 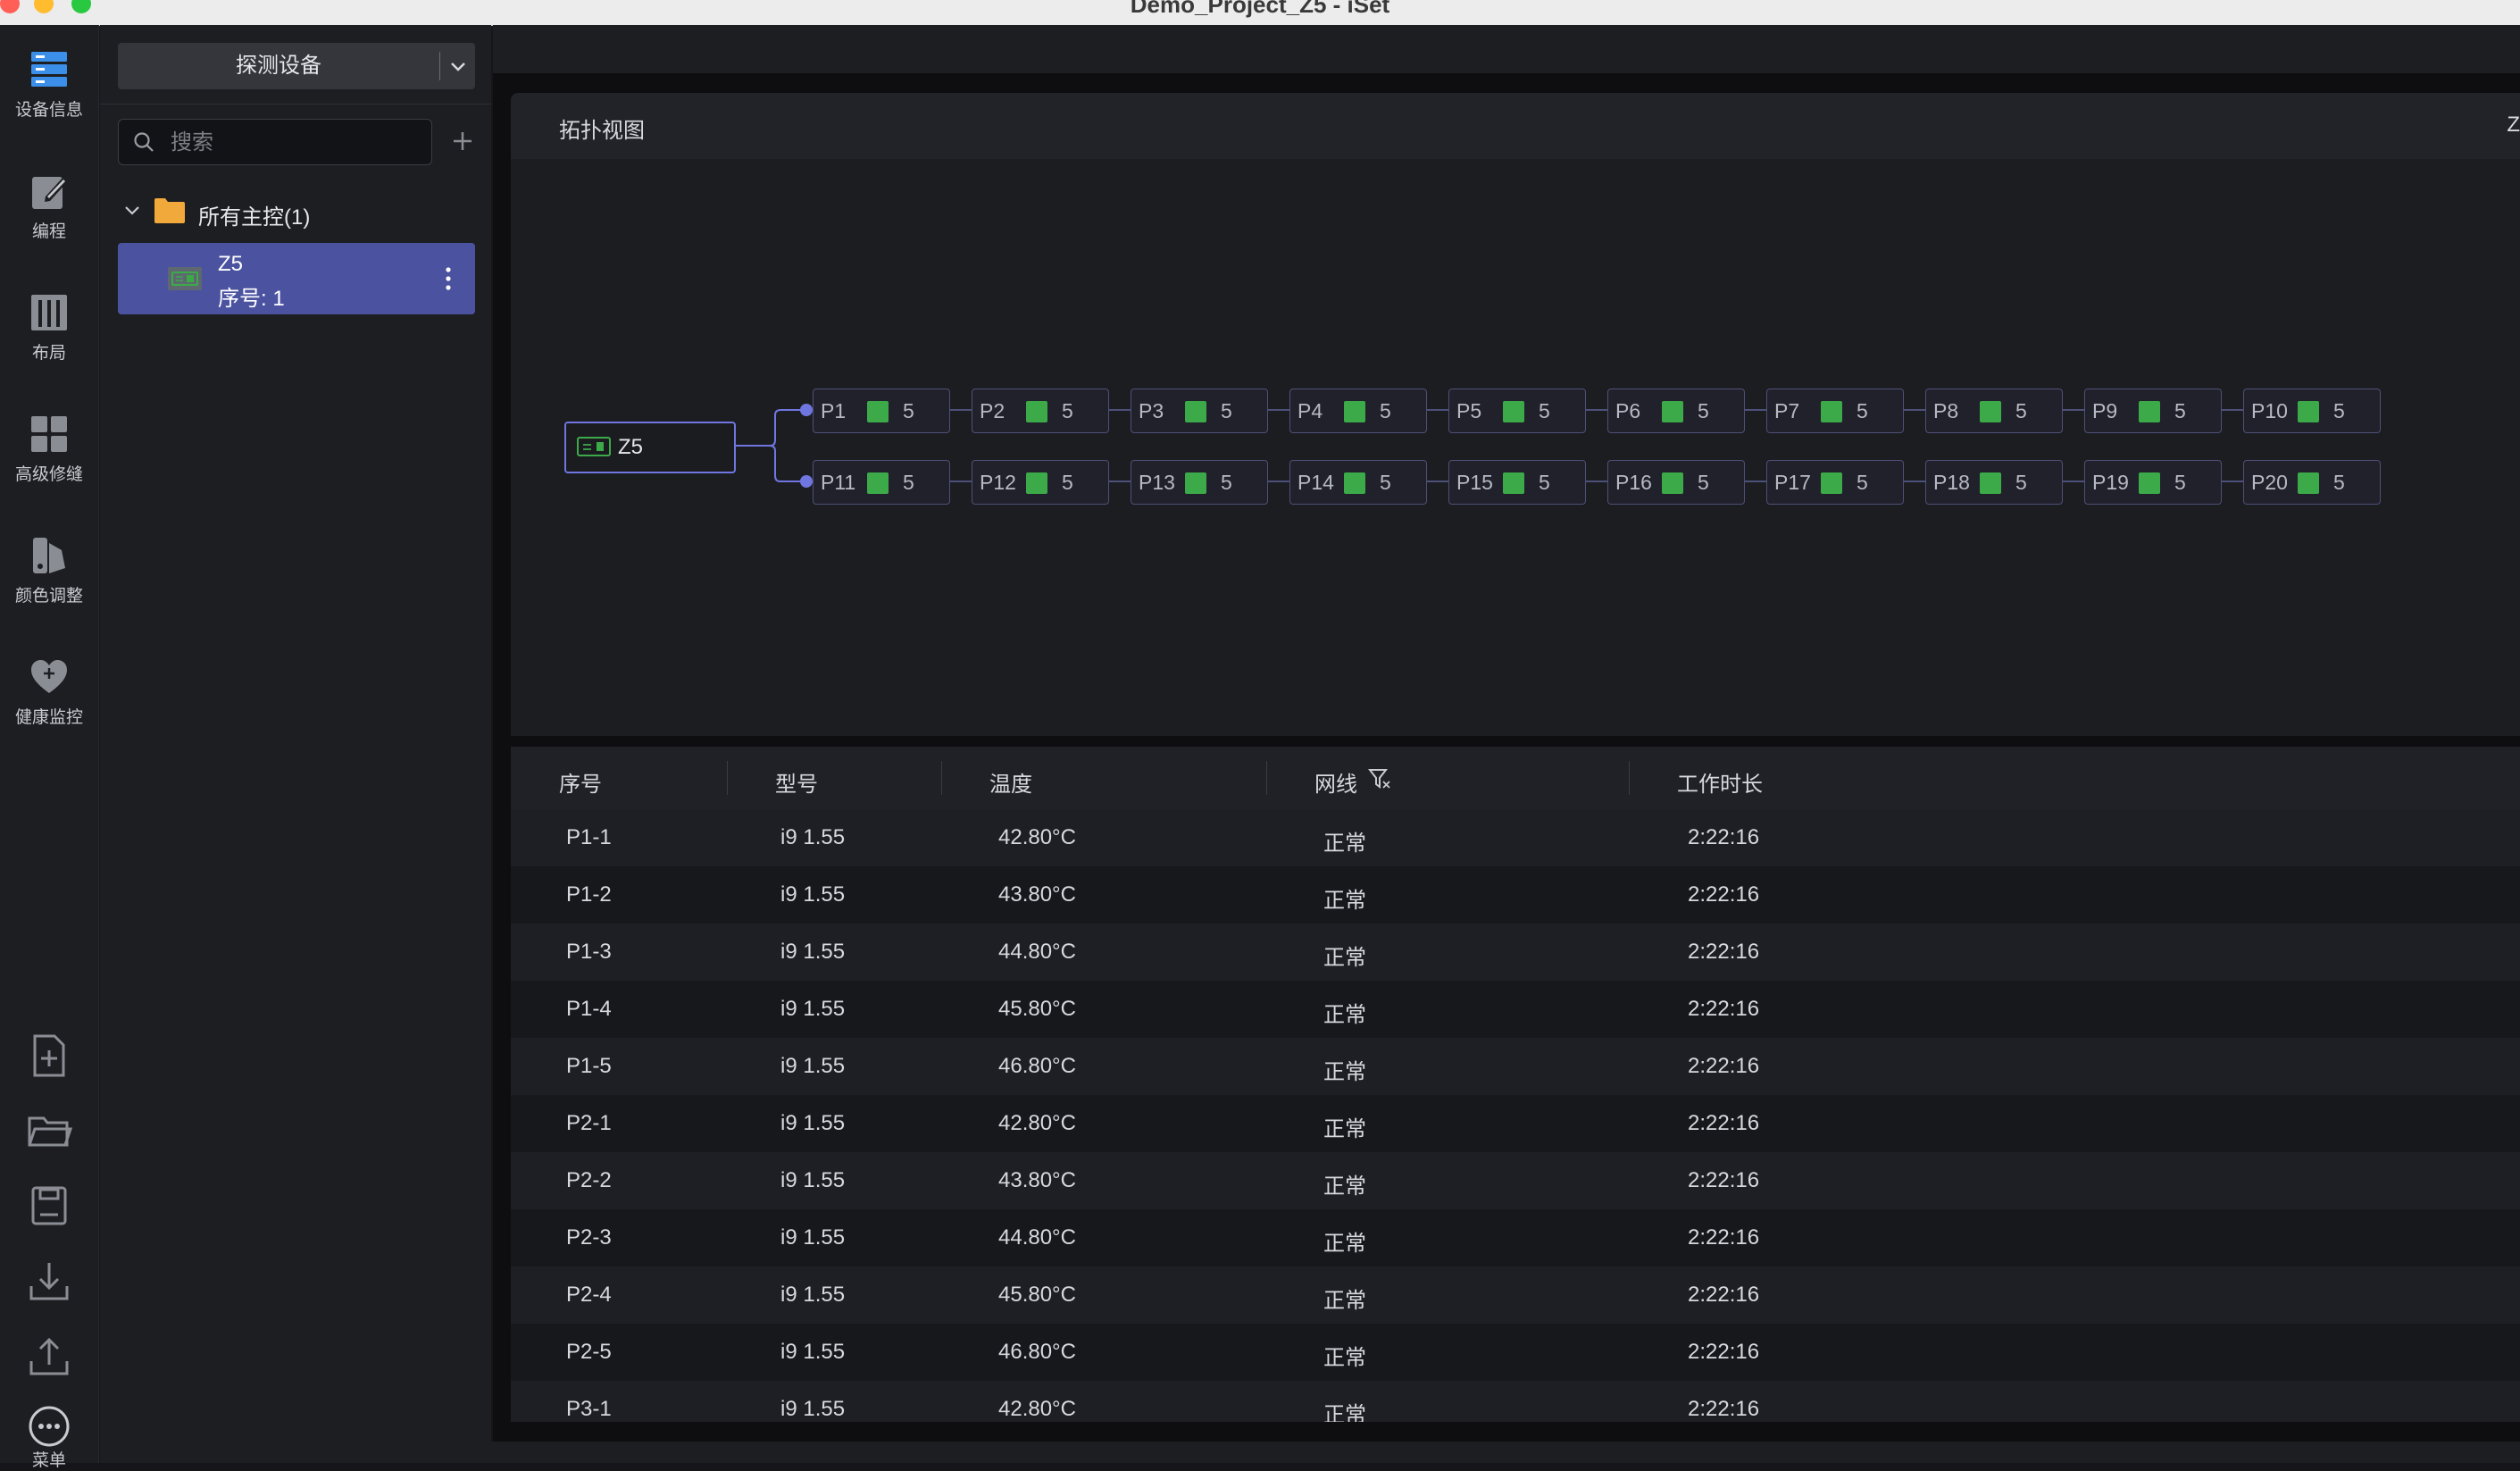 I want to click on port-label: P15, so click(x=1474, y=482).